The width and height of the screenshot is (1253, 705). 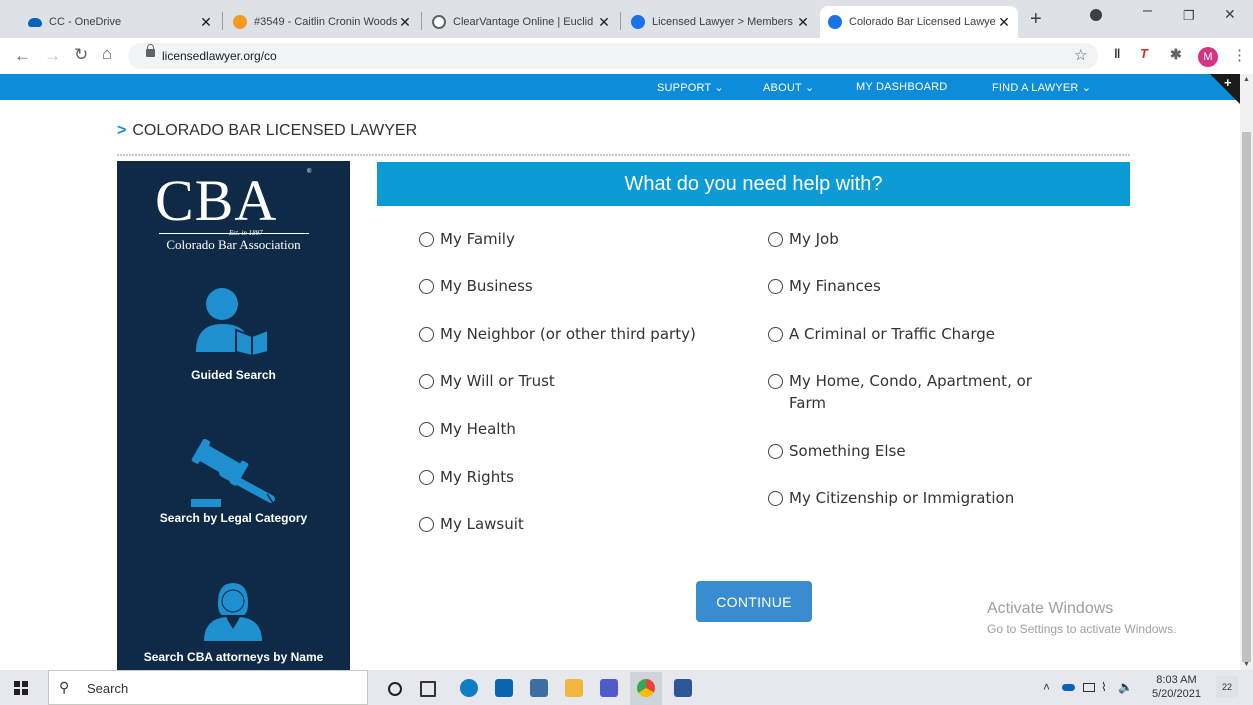 I want to click on windows-start-icon, so click(x=21, y=688).